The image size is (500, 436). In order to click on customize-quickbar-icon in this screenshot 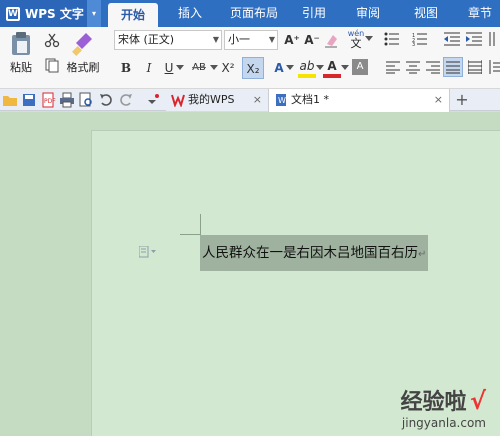, I will do `click(153, 100)`.